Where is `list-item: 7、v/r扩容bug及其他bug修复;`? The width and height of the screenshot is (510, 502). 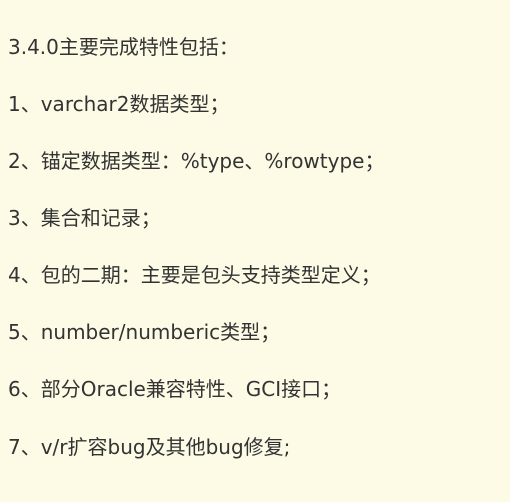
list-item: 7、v/r扩容bug及其他bug修复; is located at coordinates (149, 447).